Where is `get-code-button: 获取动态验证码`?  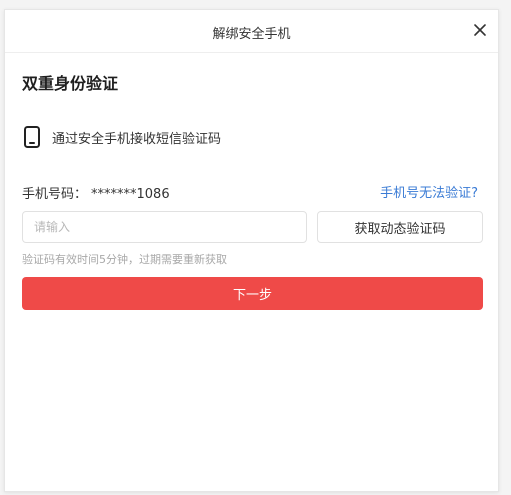 get-code-button: 获取动态验证码 is located at coordinates (400, 227).